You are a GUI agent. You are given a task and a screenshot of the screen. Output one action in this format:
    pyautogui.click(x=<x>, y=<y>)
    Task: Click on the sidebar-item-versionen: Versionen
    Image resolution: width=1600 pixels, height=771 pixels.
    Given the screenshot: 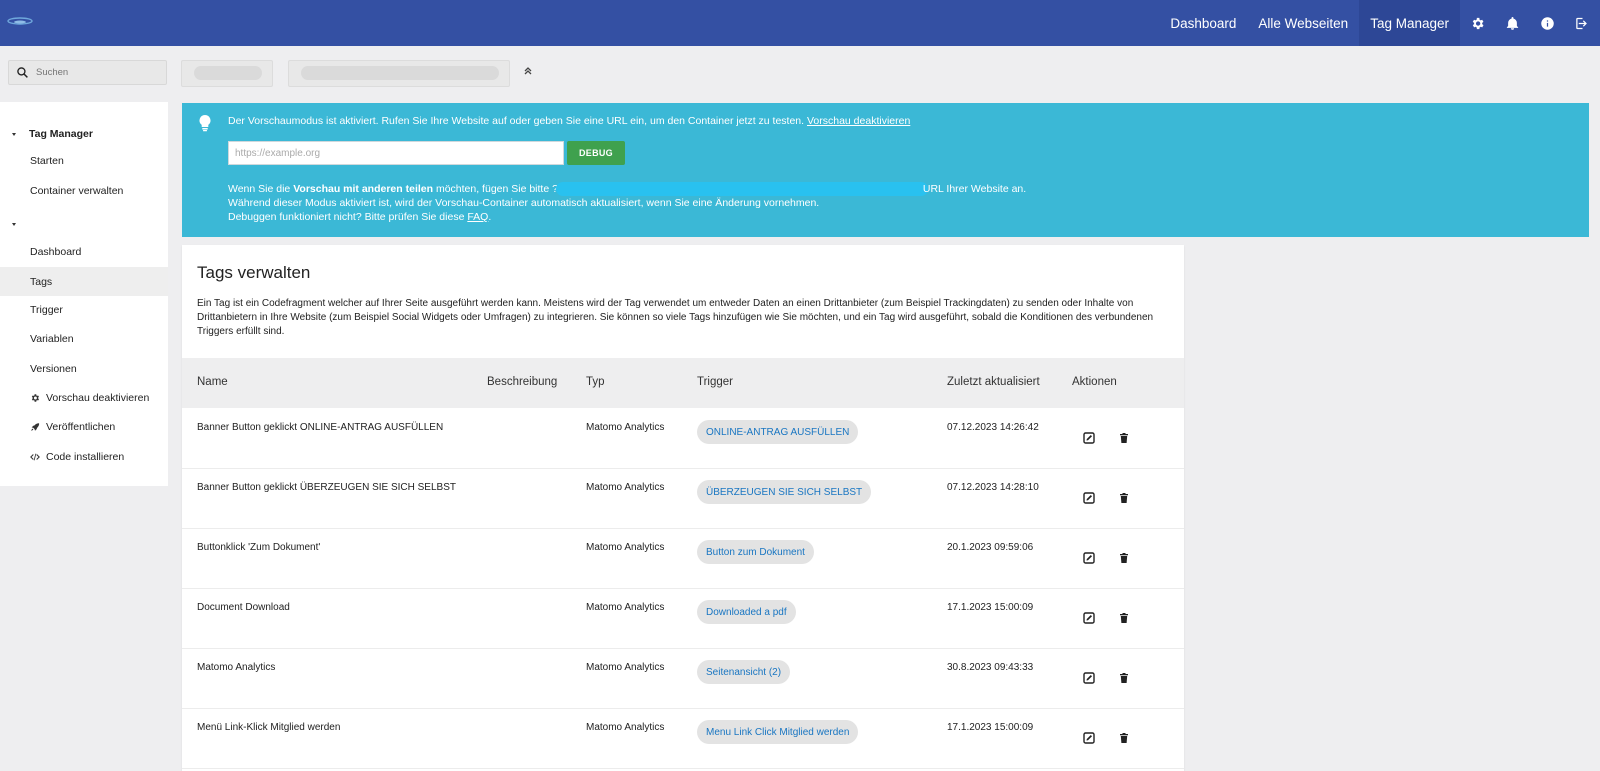 What is the action you would take?
    pyautogui.click(x=84, y=369)
    